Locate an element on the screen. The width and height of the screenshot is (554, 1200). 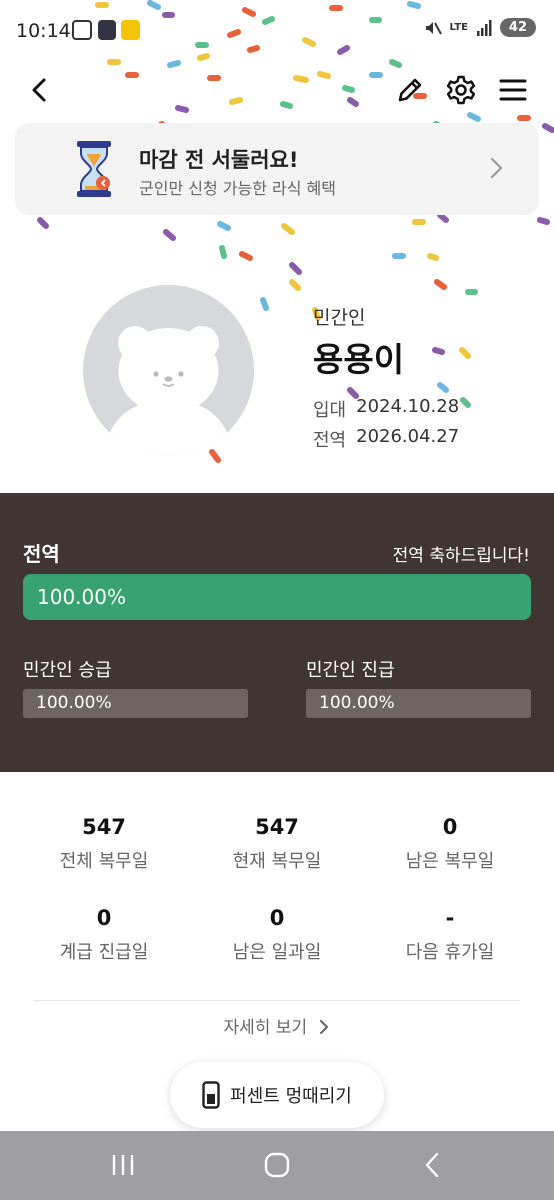
phone-icon is located at coordinates (211, 1095).